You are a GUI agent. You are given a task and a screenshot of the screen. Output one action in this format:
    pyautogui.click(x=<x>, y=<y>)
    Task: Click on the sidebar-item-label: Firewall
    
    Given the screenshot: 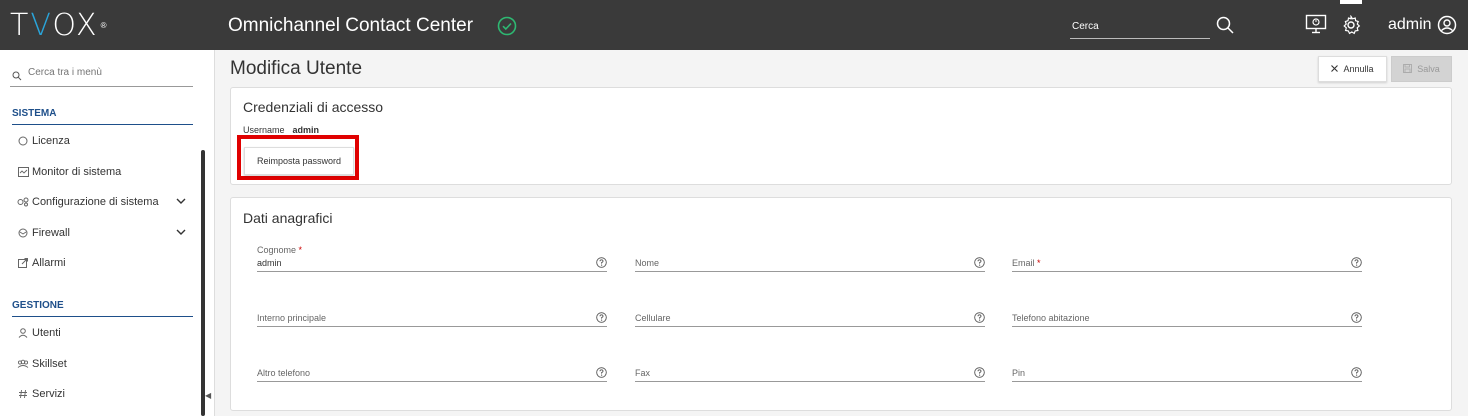 What is the action you would take?
    pyautogui.click(x=51, y=233)
    